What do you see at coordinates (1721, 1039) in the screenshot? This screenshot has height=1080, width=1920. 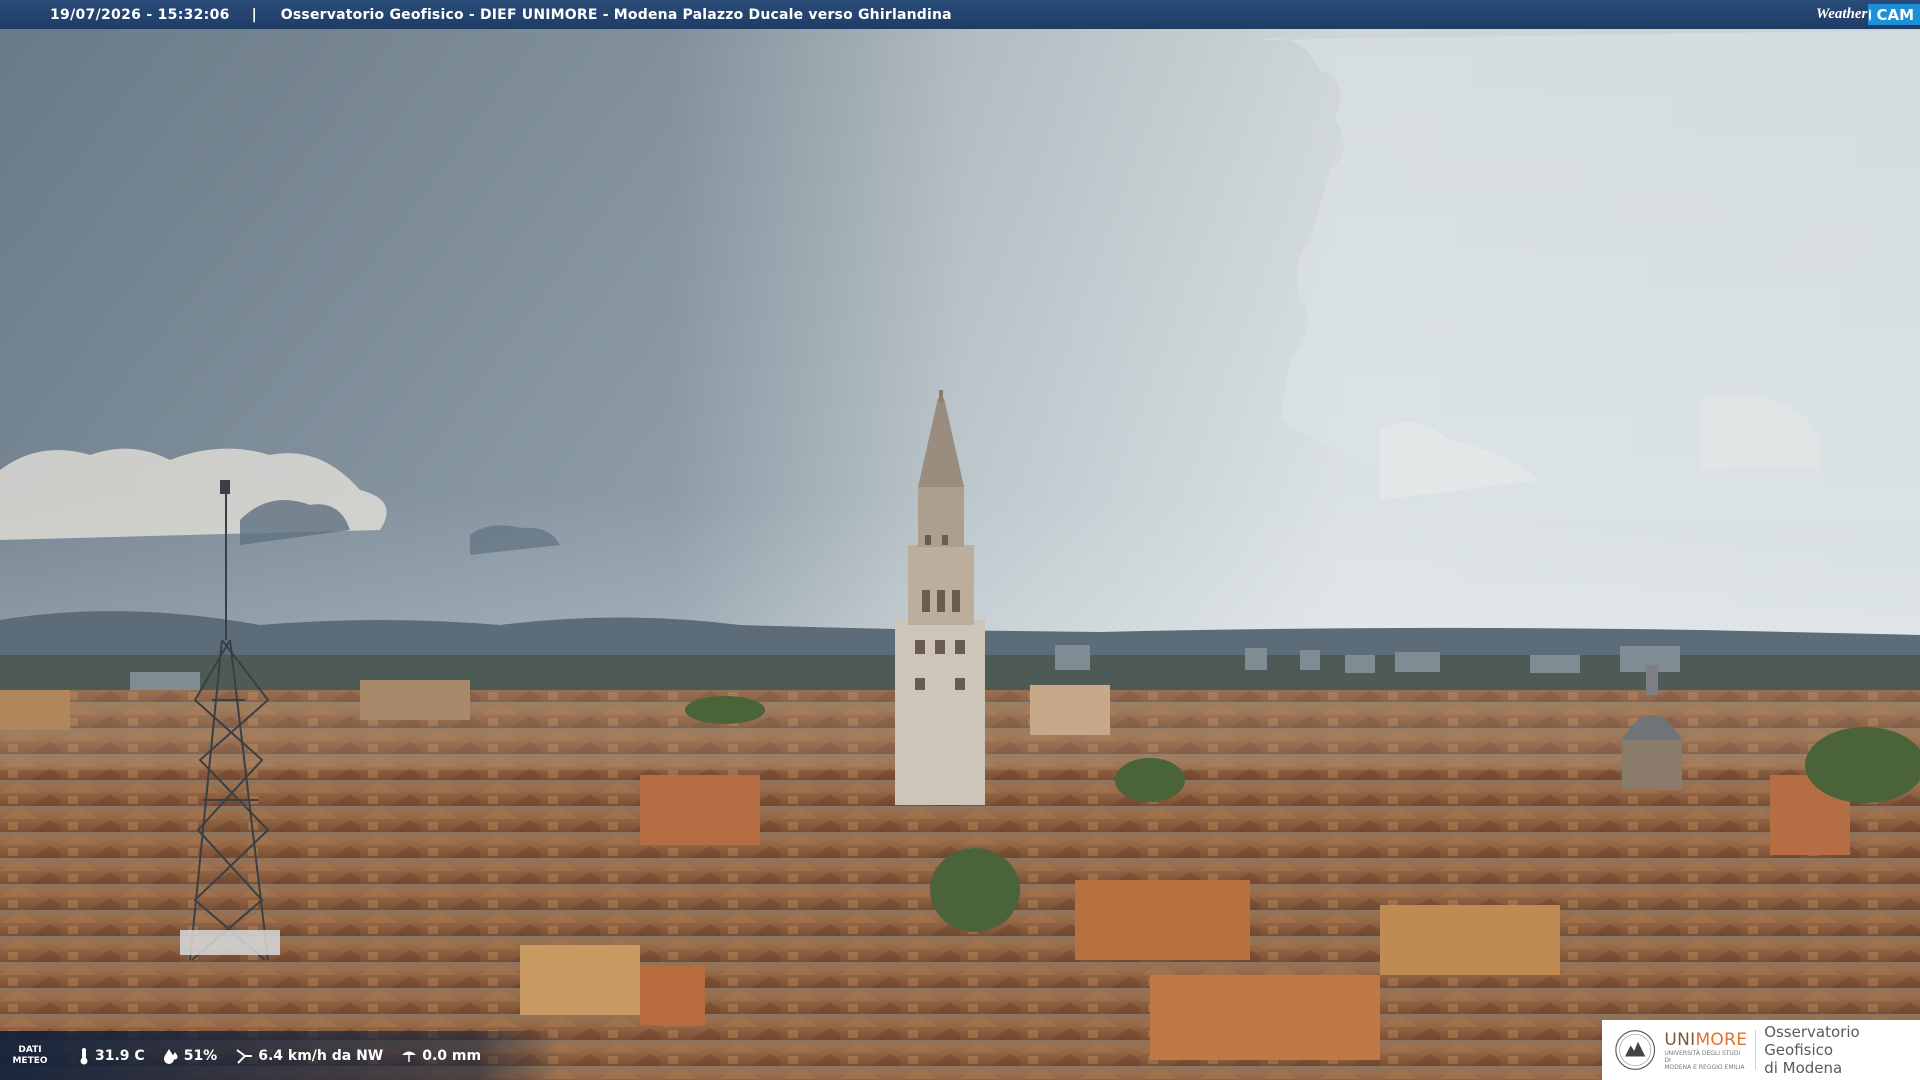 I see `unimore-name-b: MORE` at bounding box center [1721, 1039].